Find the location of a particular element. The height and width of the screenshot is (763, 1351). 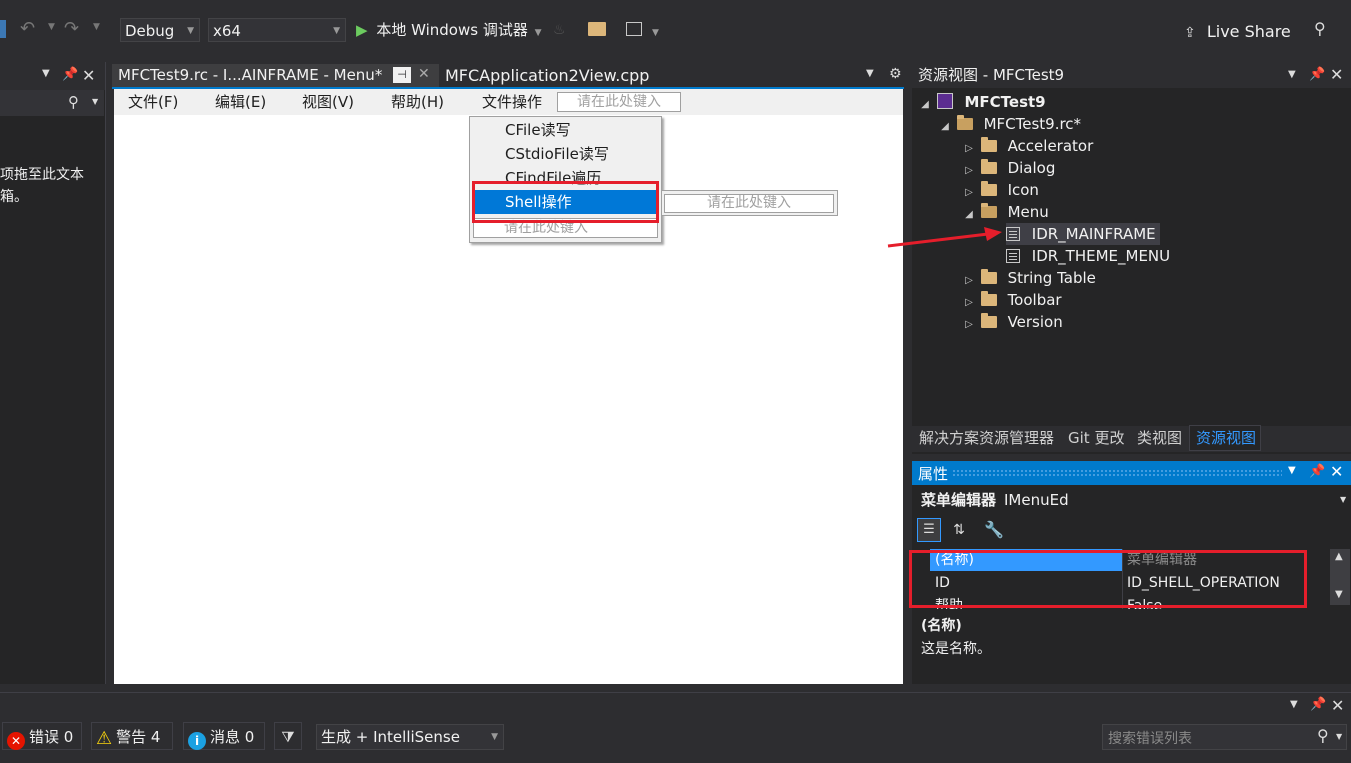

tab-resource-view-label: 资源视图 is located at coordinates (1226, 438).